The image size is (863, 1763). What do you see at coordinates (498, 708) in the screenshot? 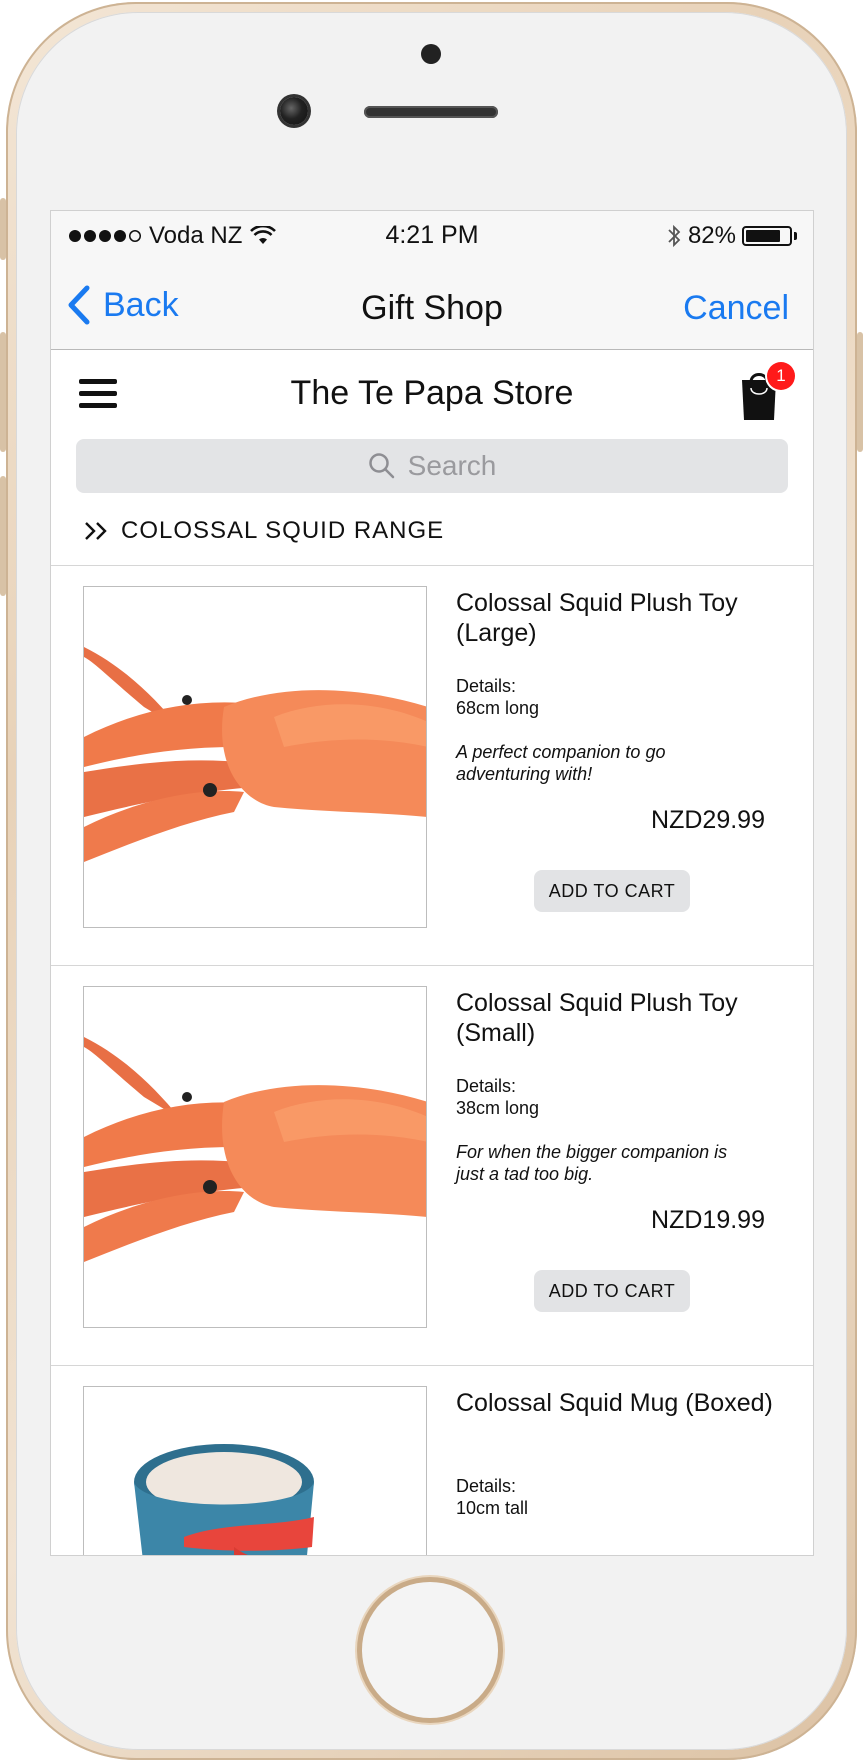
I see `product-details-value: 68cm long` at bounding box center [498, 708].